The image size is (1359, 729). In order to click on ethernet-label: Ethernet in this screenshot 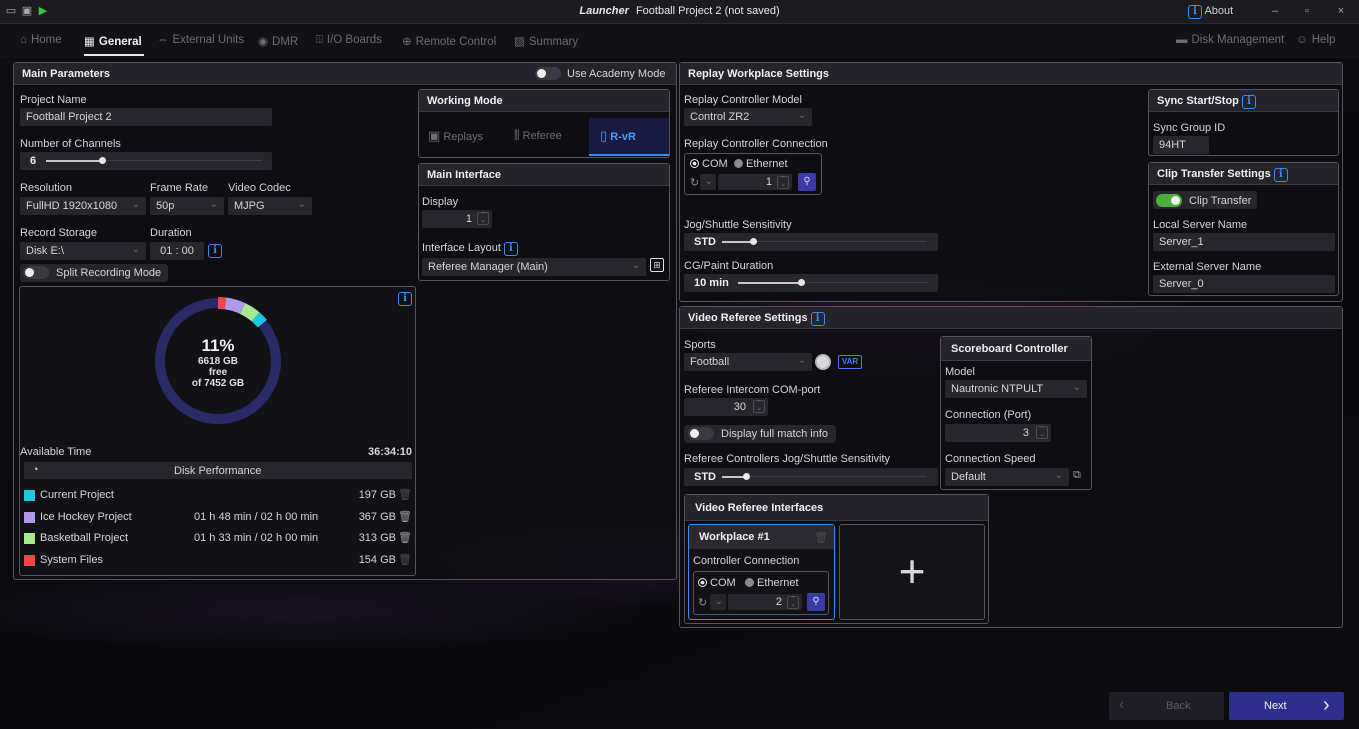, I will do `click(767, 164)`.